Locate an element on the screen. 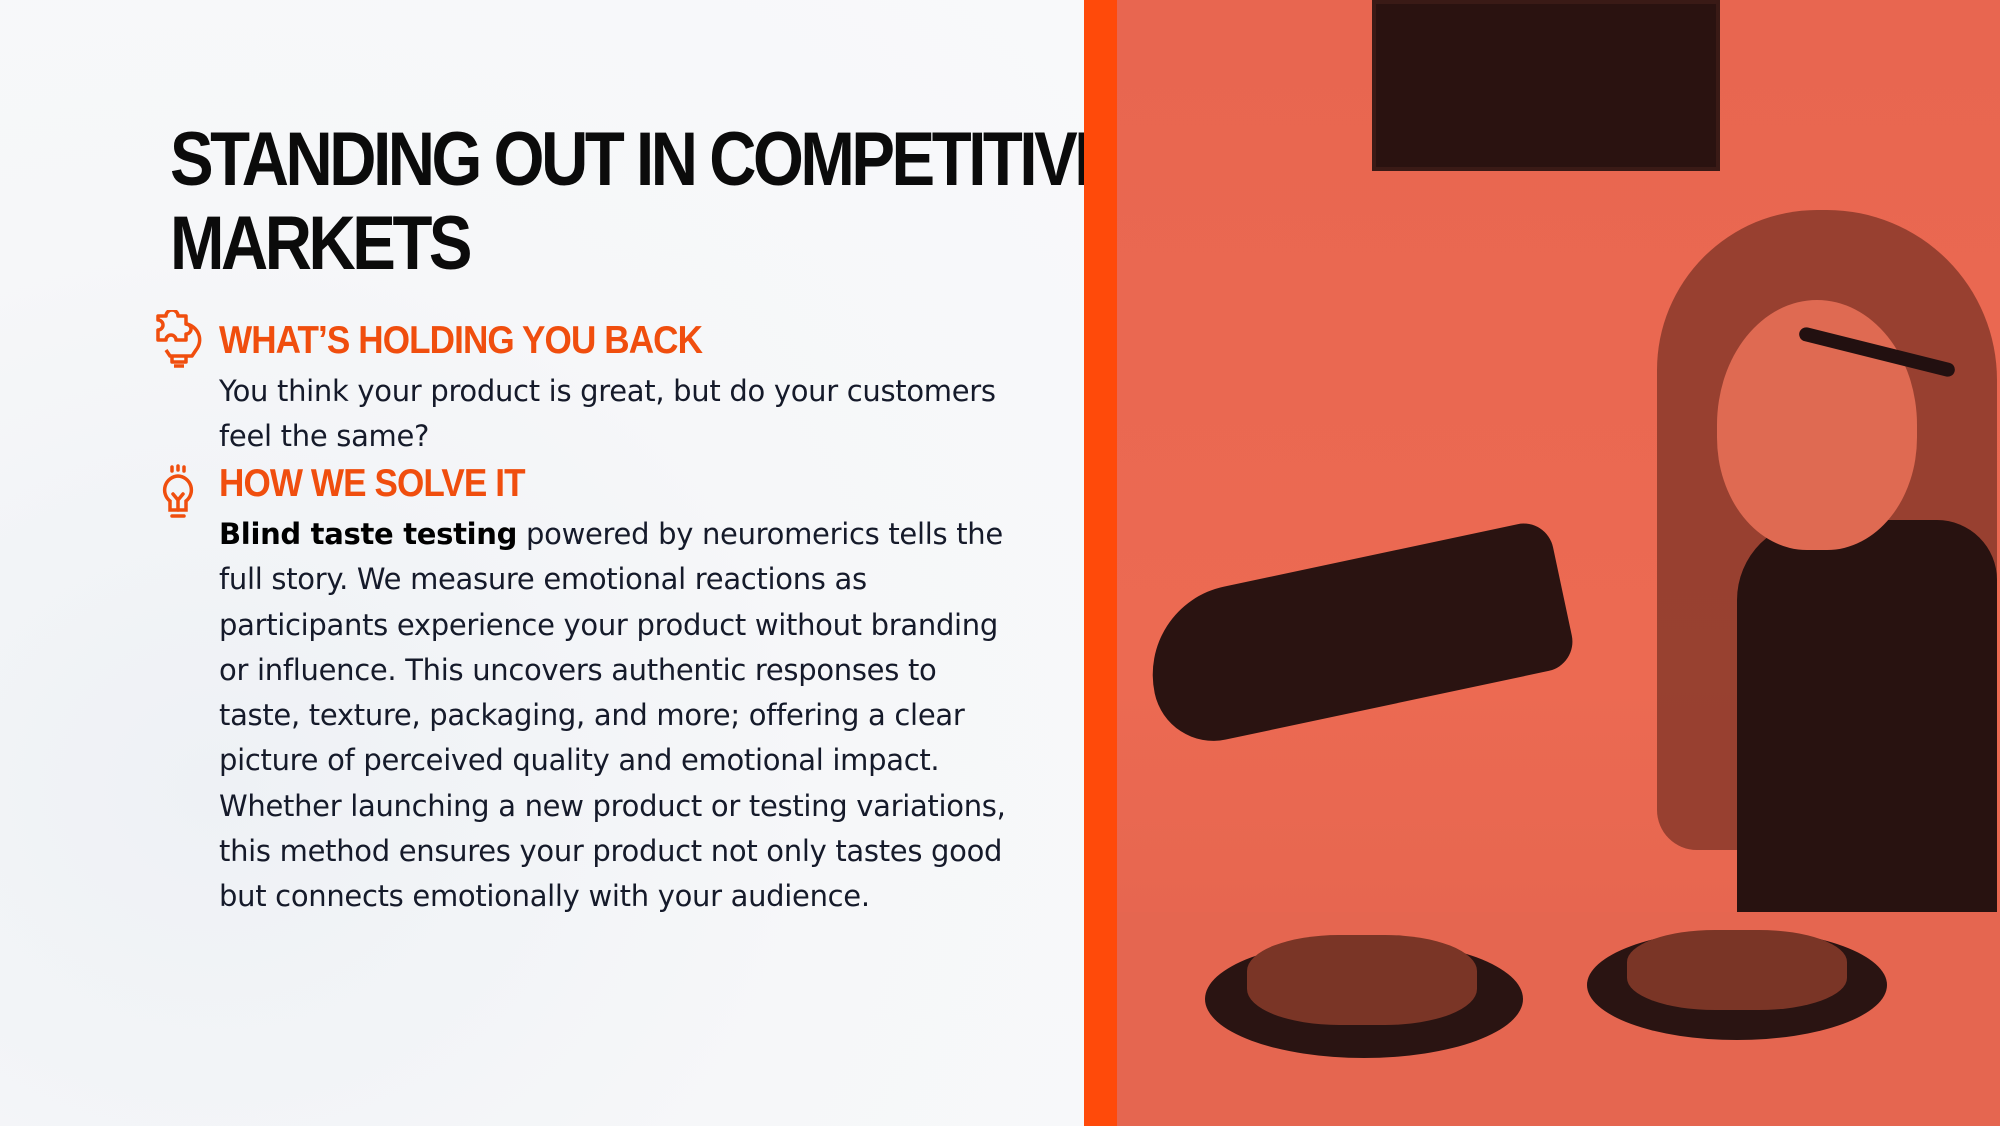  page-title: STANDING OUT IN COMPETITIVE MARKETS is located at coordinates (644, 201).